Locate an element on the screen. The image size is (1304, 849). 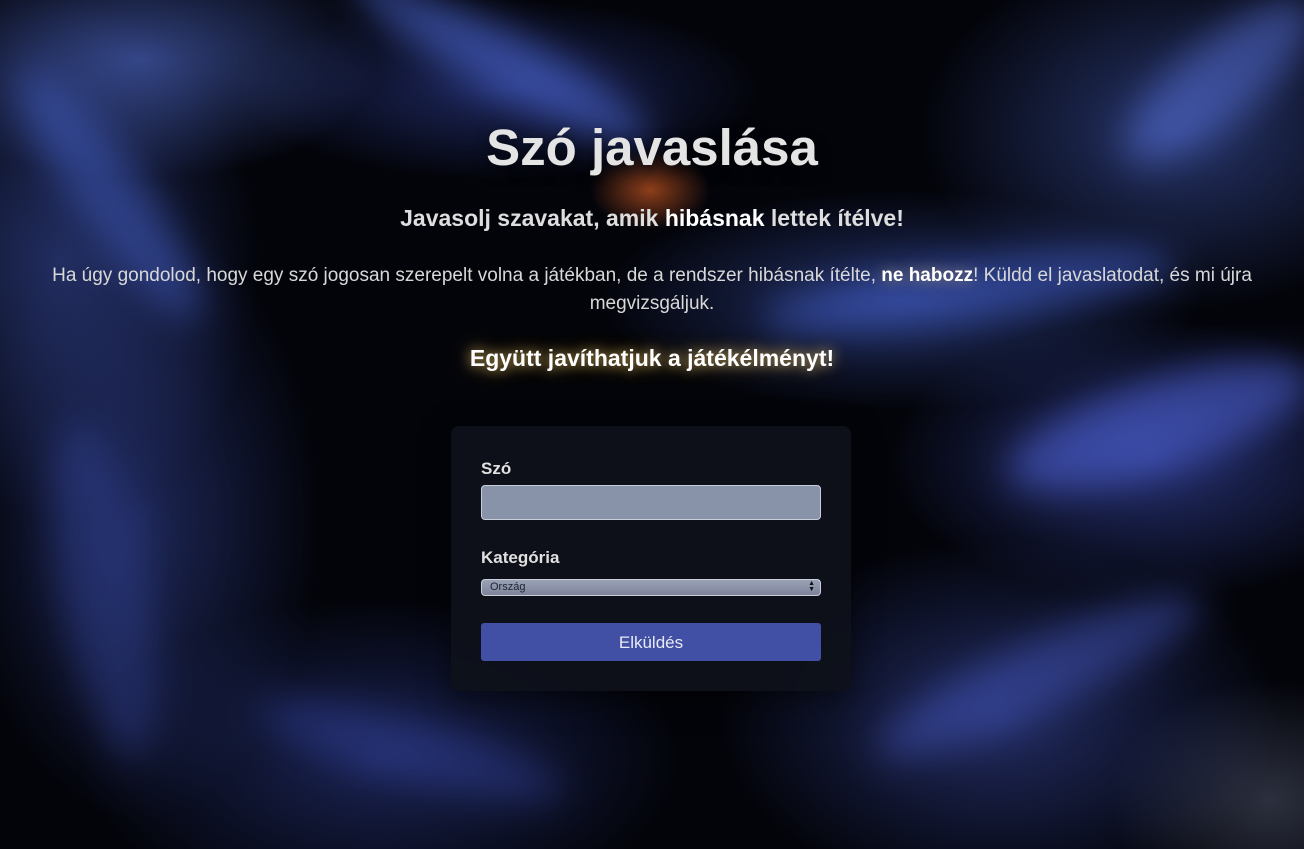
page-title: Szó javaslása is located at coordinates (652, 147).